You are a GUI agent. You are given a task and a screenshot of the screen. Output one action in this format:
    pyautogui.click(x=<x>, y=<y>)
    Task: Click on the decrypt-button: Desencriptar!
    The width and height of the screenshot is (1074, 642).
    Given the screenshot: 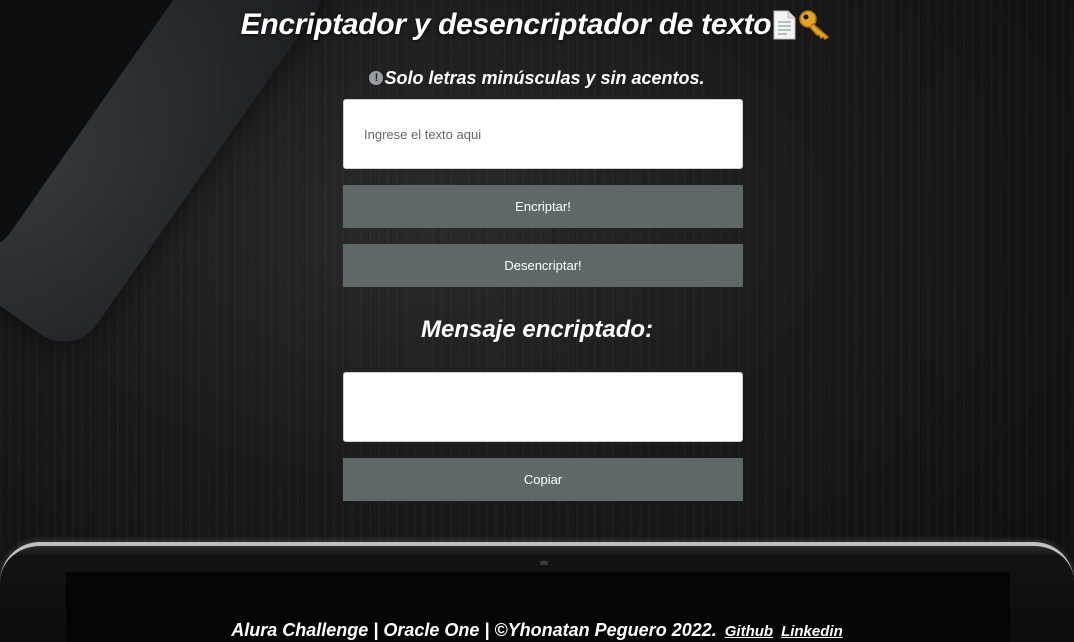 What is the action you would take?
    pyautogui.click(x=543, y=265)
    